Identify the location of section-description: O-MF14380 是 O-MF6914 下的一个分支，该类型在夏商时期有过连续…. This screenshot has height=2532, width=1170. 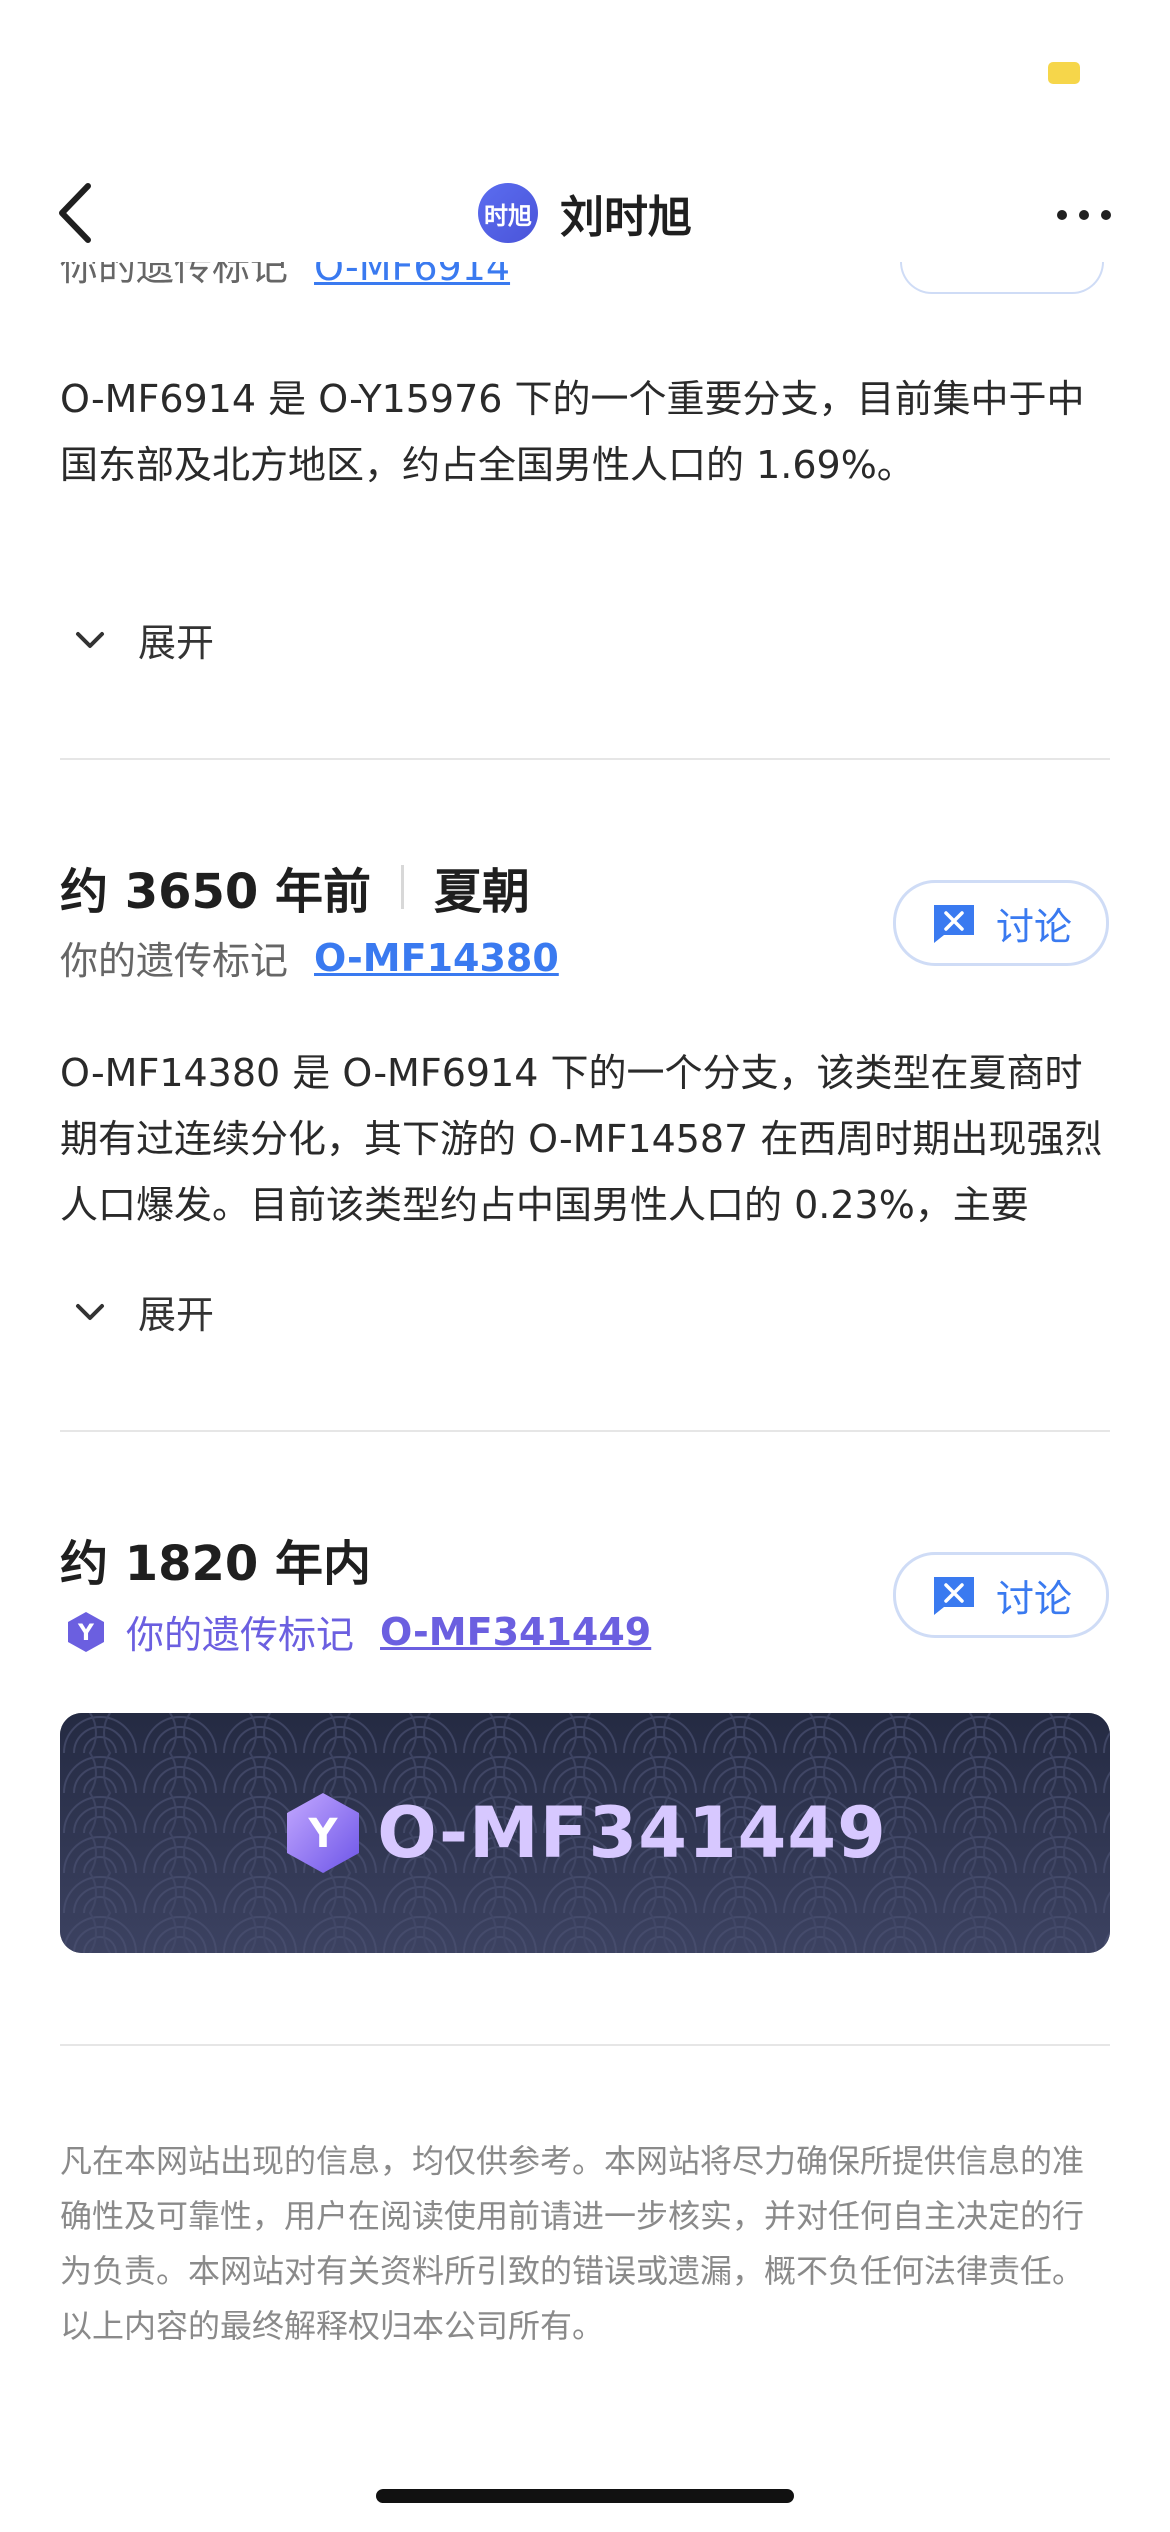
(581, 1139).